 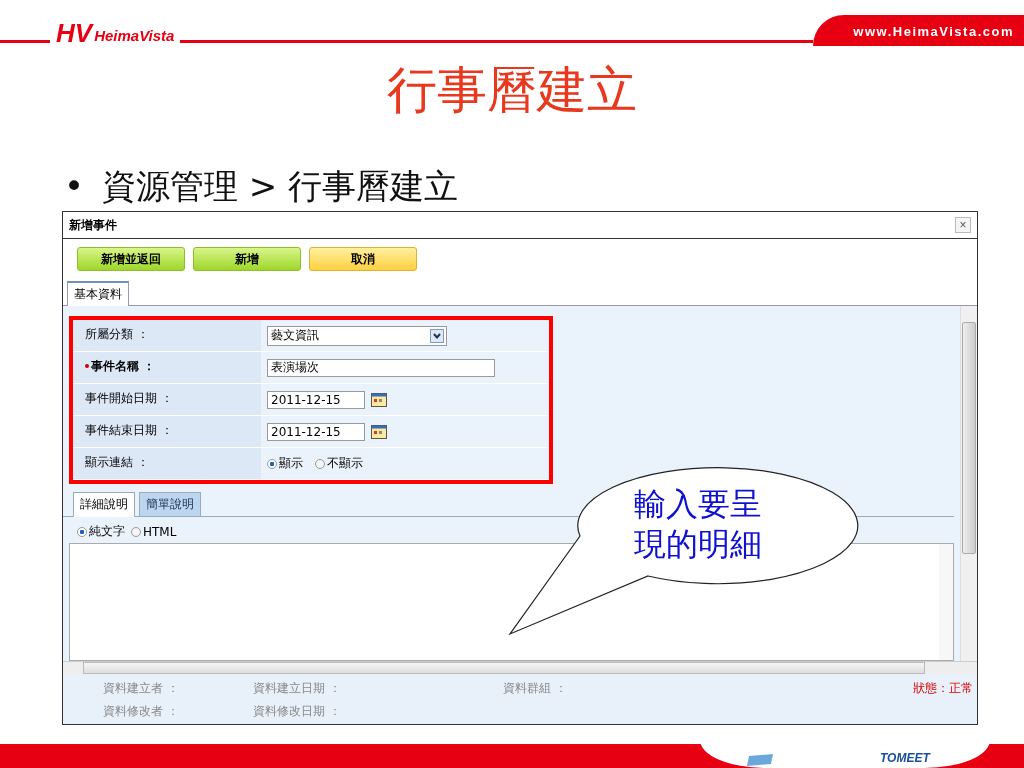 What do you see at coordinates (129, 431) in the screenshot?
I see `field-label: 事件結束日期 ：` at bounding box center [129, 431].